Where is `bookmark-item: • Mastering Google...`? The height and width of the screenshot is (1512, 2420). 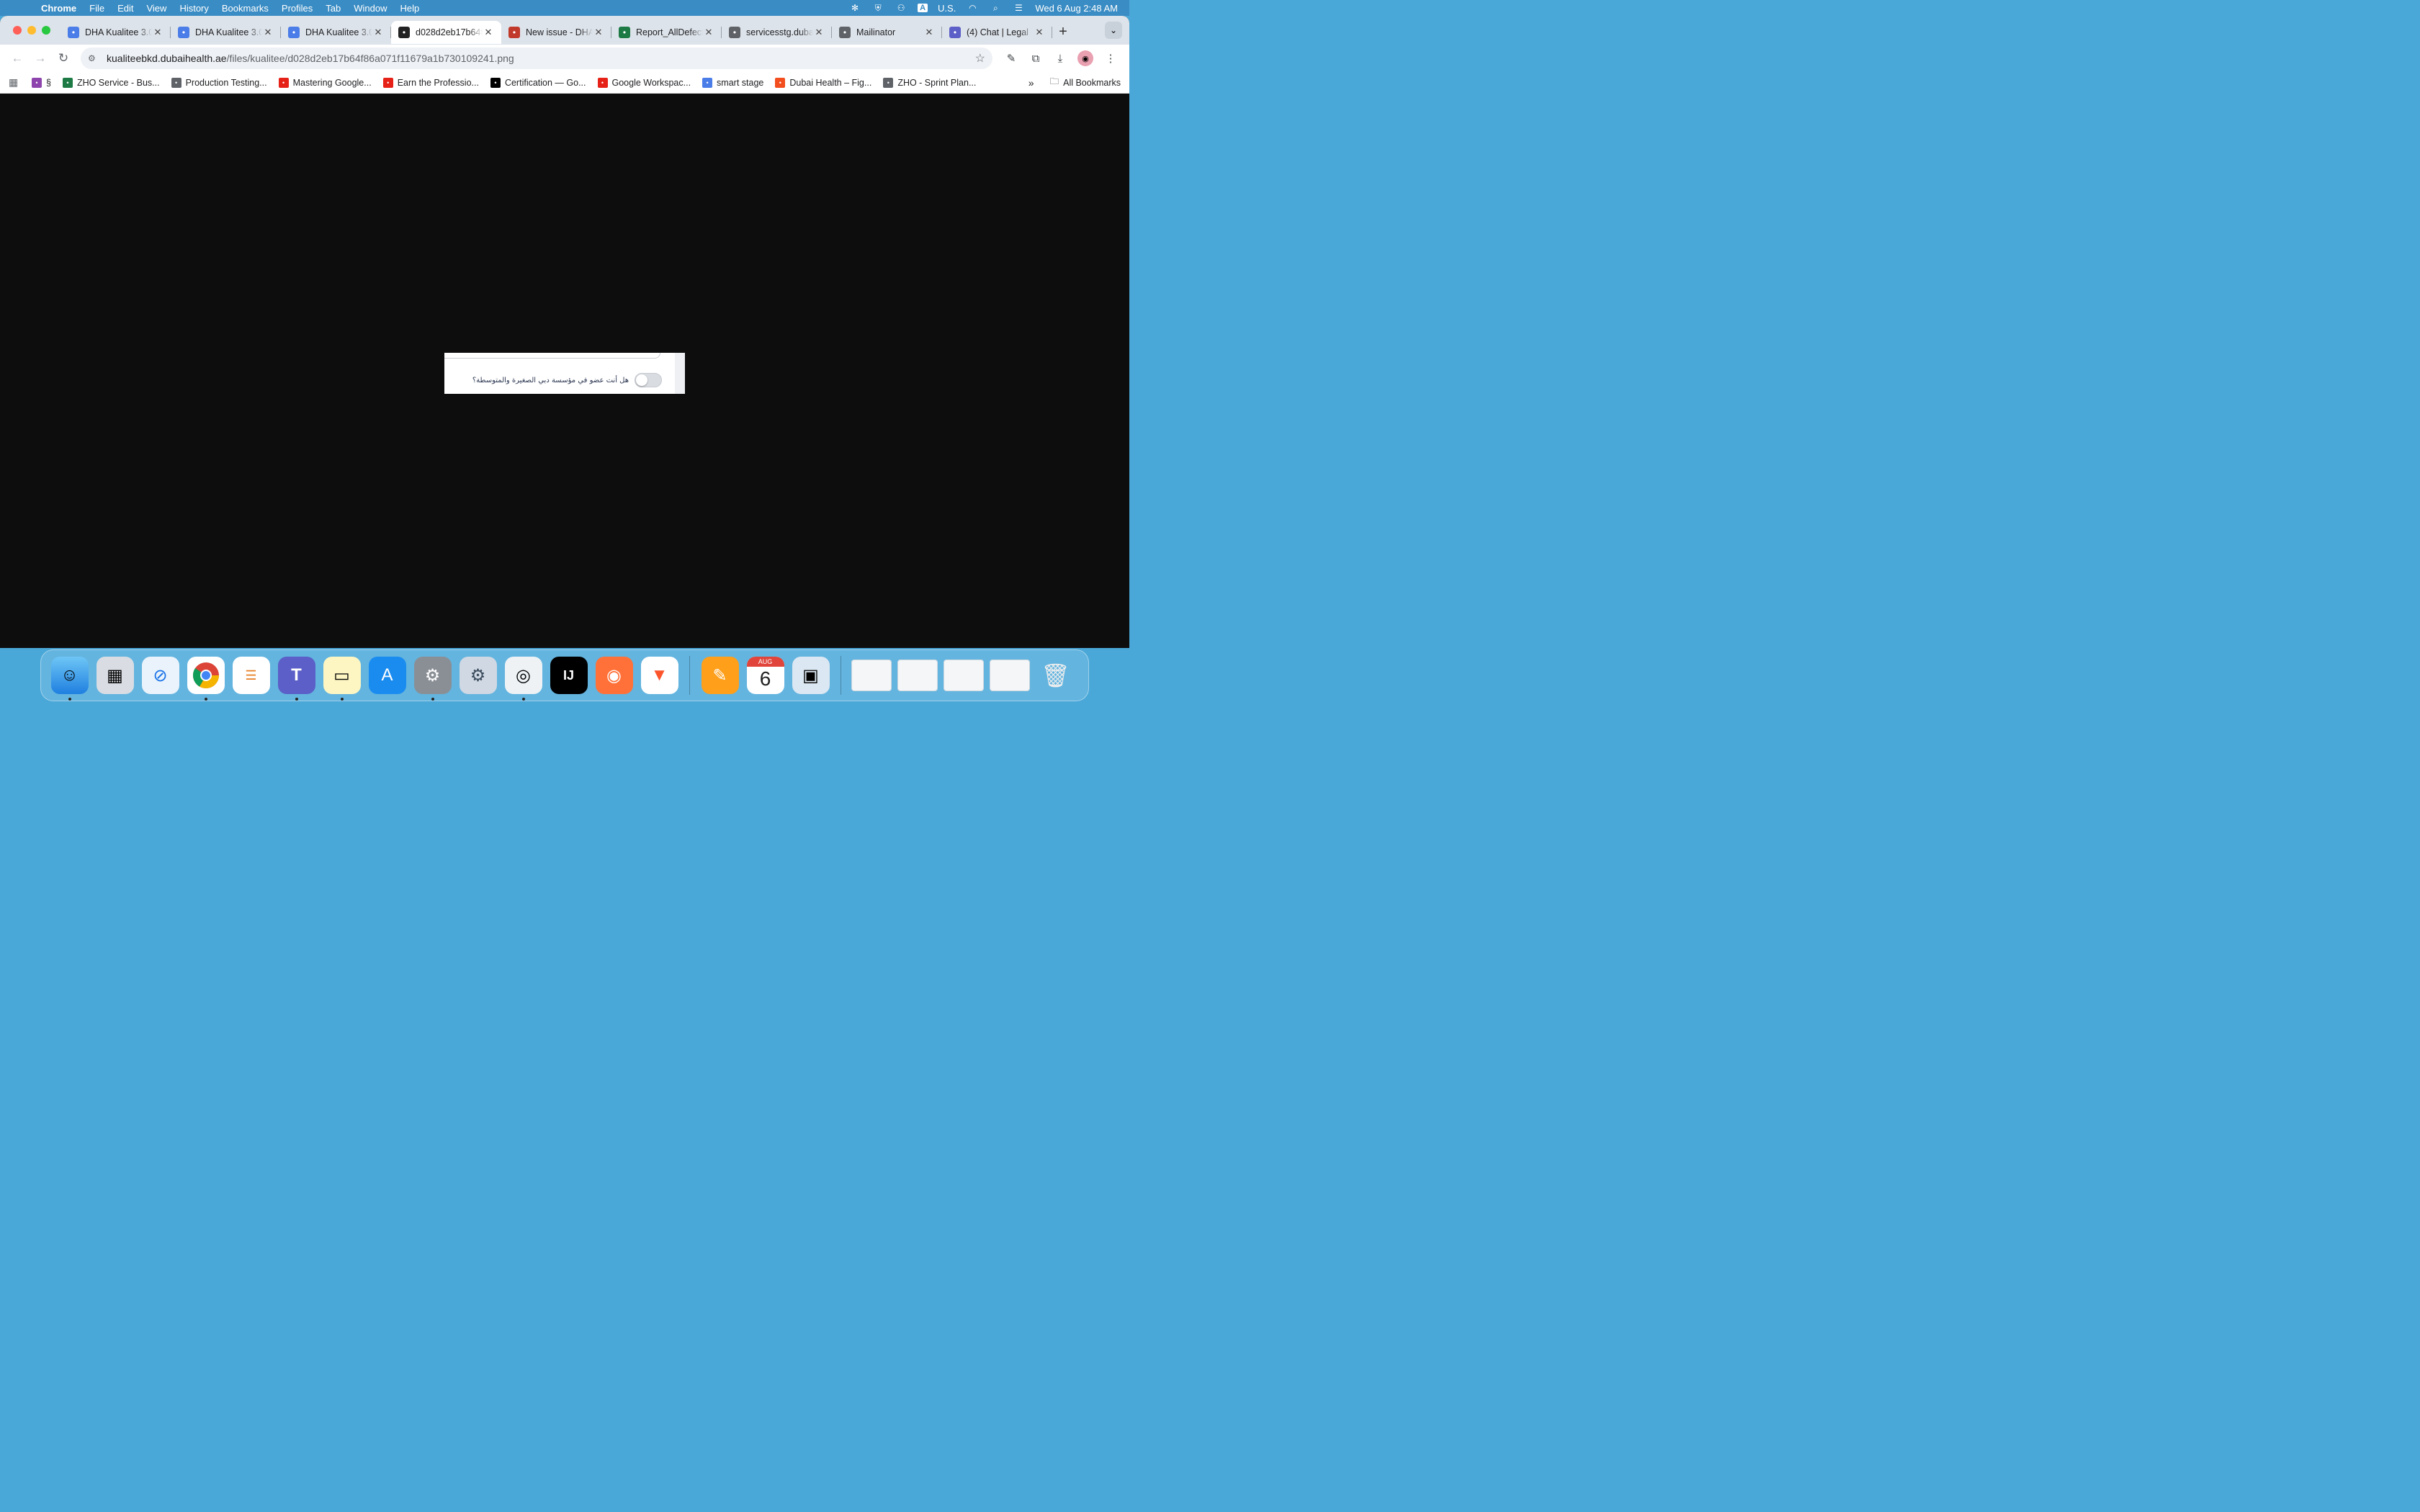 bookmark-item: • Mastering Google... is located at coordinates (325, 82).